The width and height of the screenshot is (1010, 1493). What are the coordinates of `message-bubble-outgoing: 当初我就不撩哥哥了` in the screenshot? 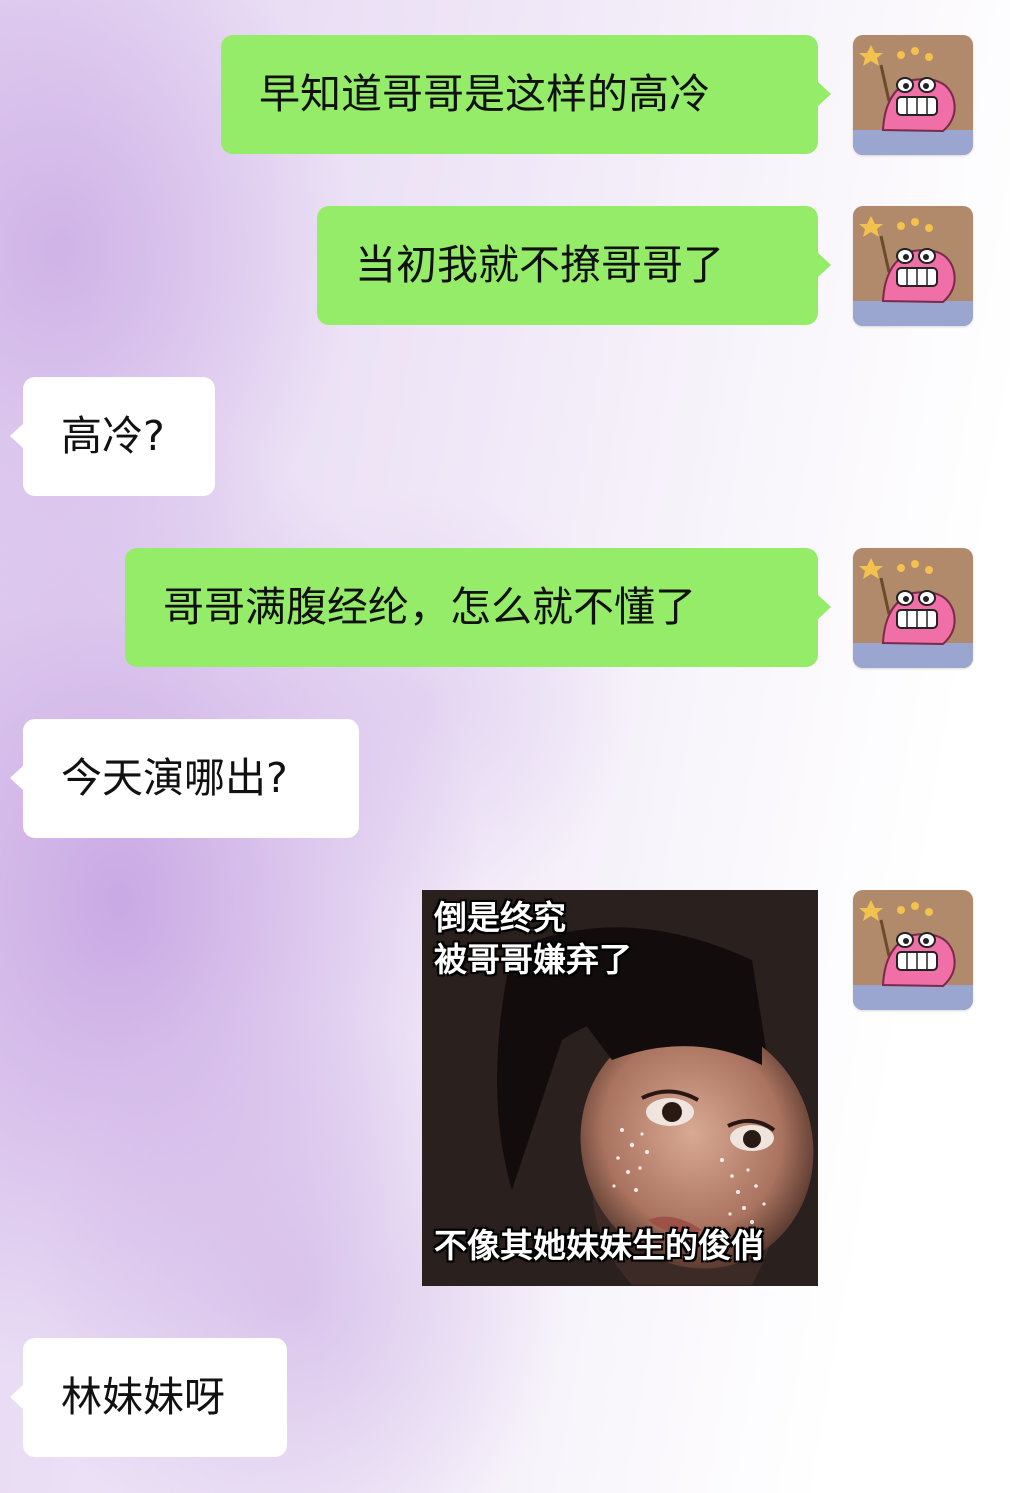 It's located at (574, 265).